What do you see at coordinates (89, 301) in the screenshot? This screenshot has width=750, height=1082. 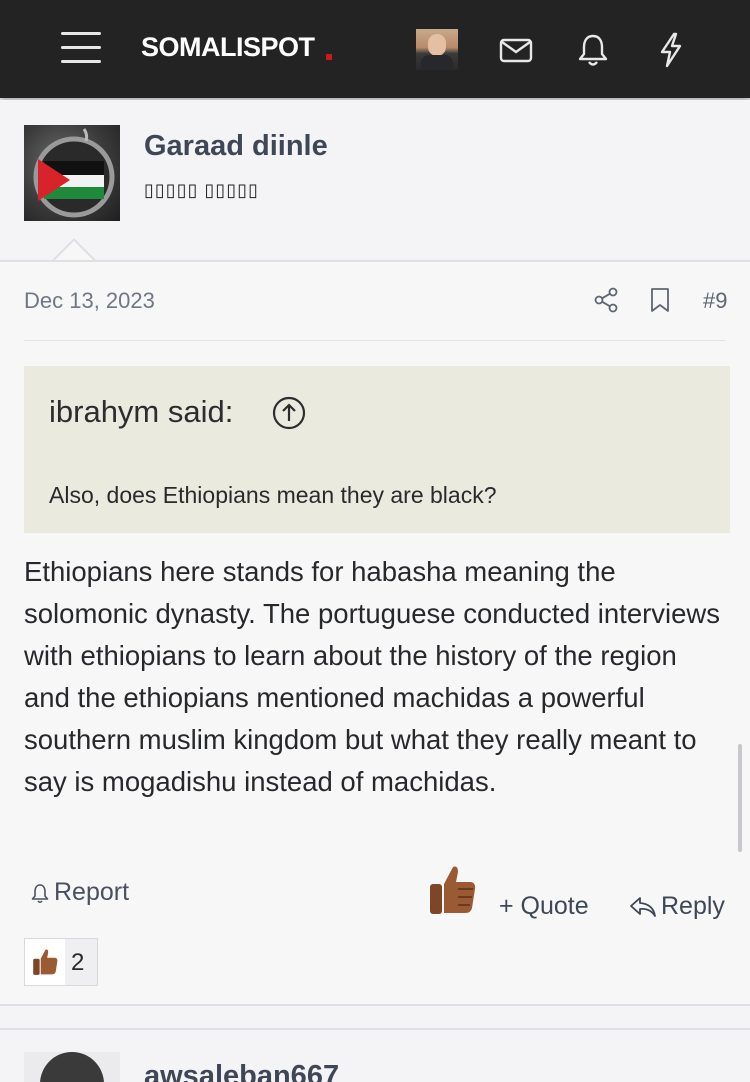 I see `post-date: Dec 13, 2023` at bounding box center [89, 301].